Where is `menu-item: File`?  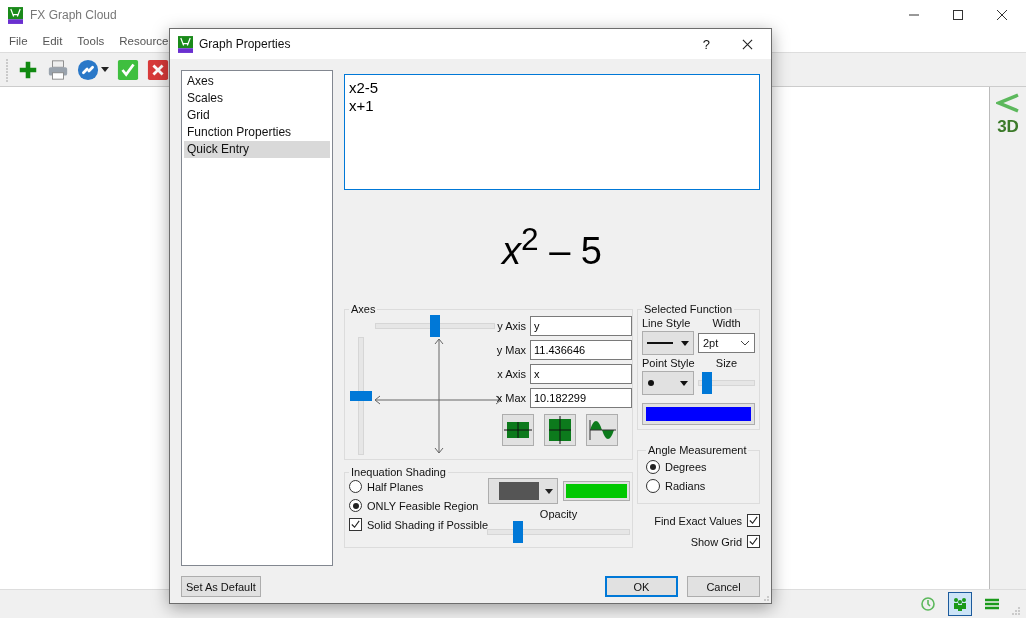
menu-item: File is located at coordinates (18, 41).